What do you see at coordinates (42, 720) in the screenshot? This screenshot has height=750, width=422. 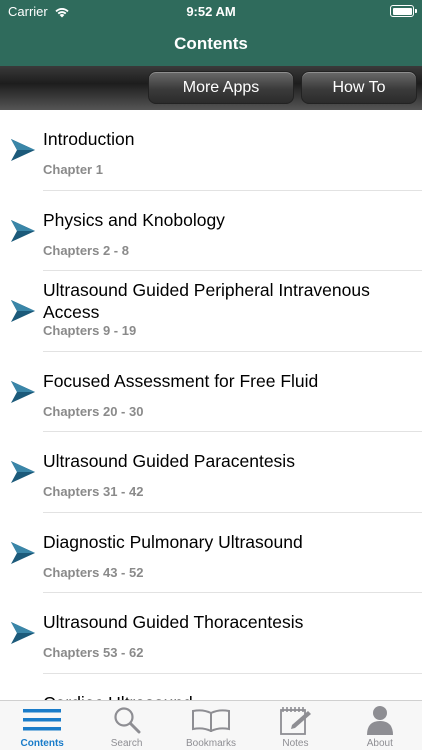 I see `list-icon` at bounding box center [42, 720].